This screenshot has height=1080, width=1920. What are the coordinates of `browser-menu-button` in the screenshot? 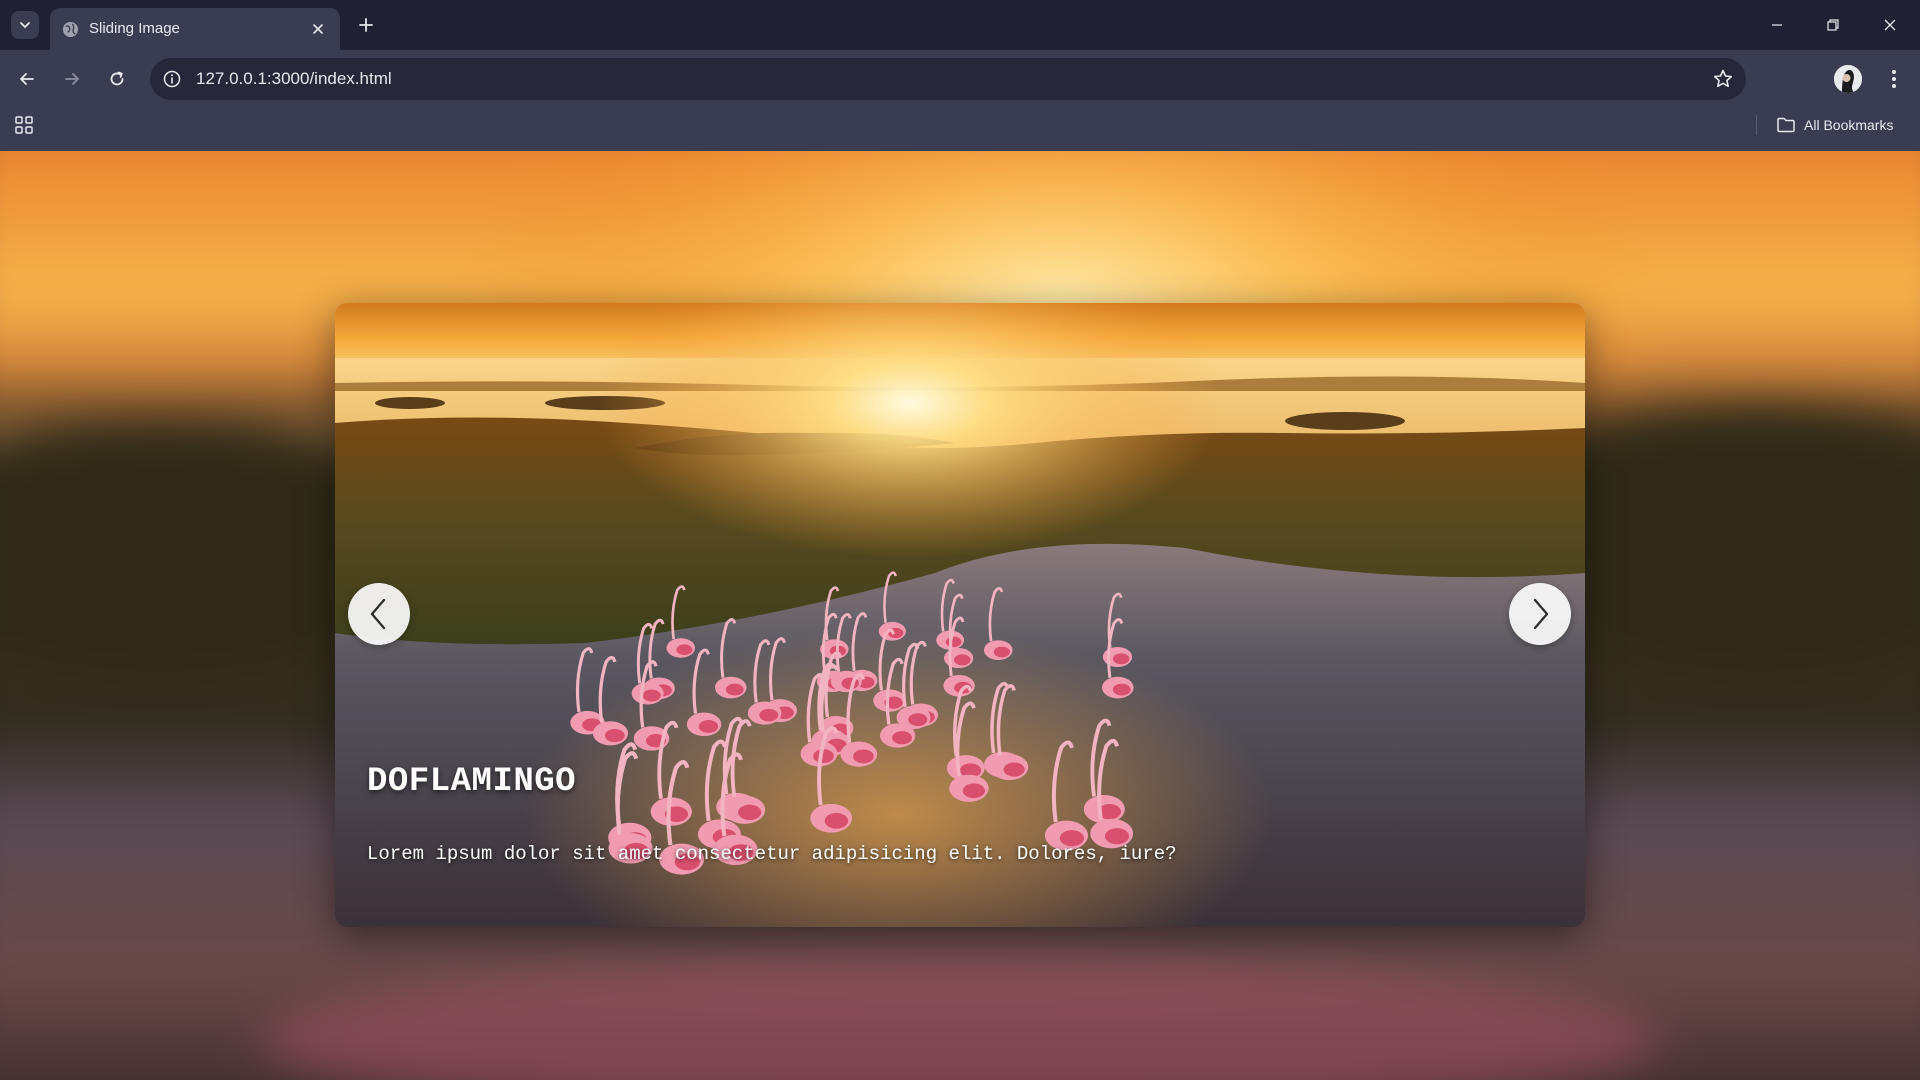 It's located at (1894, 79).